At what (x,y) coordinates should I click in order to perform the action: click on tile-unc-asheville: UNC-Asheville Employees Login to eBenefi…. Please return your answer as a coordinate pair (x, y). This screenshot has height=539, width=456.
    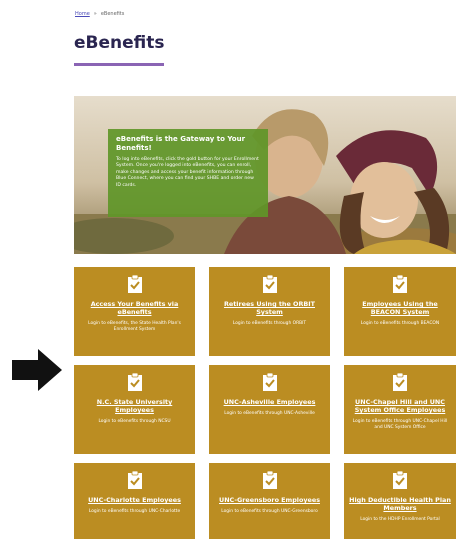
    Looking at the image, I should click on (269, 409).